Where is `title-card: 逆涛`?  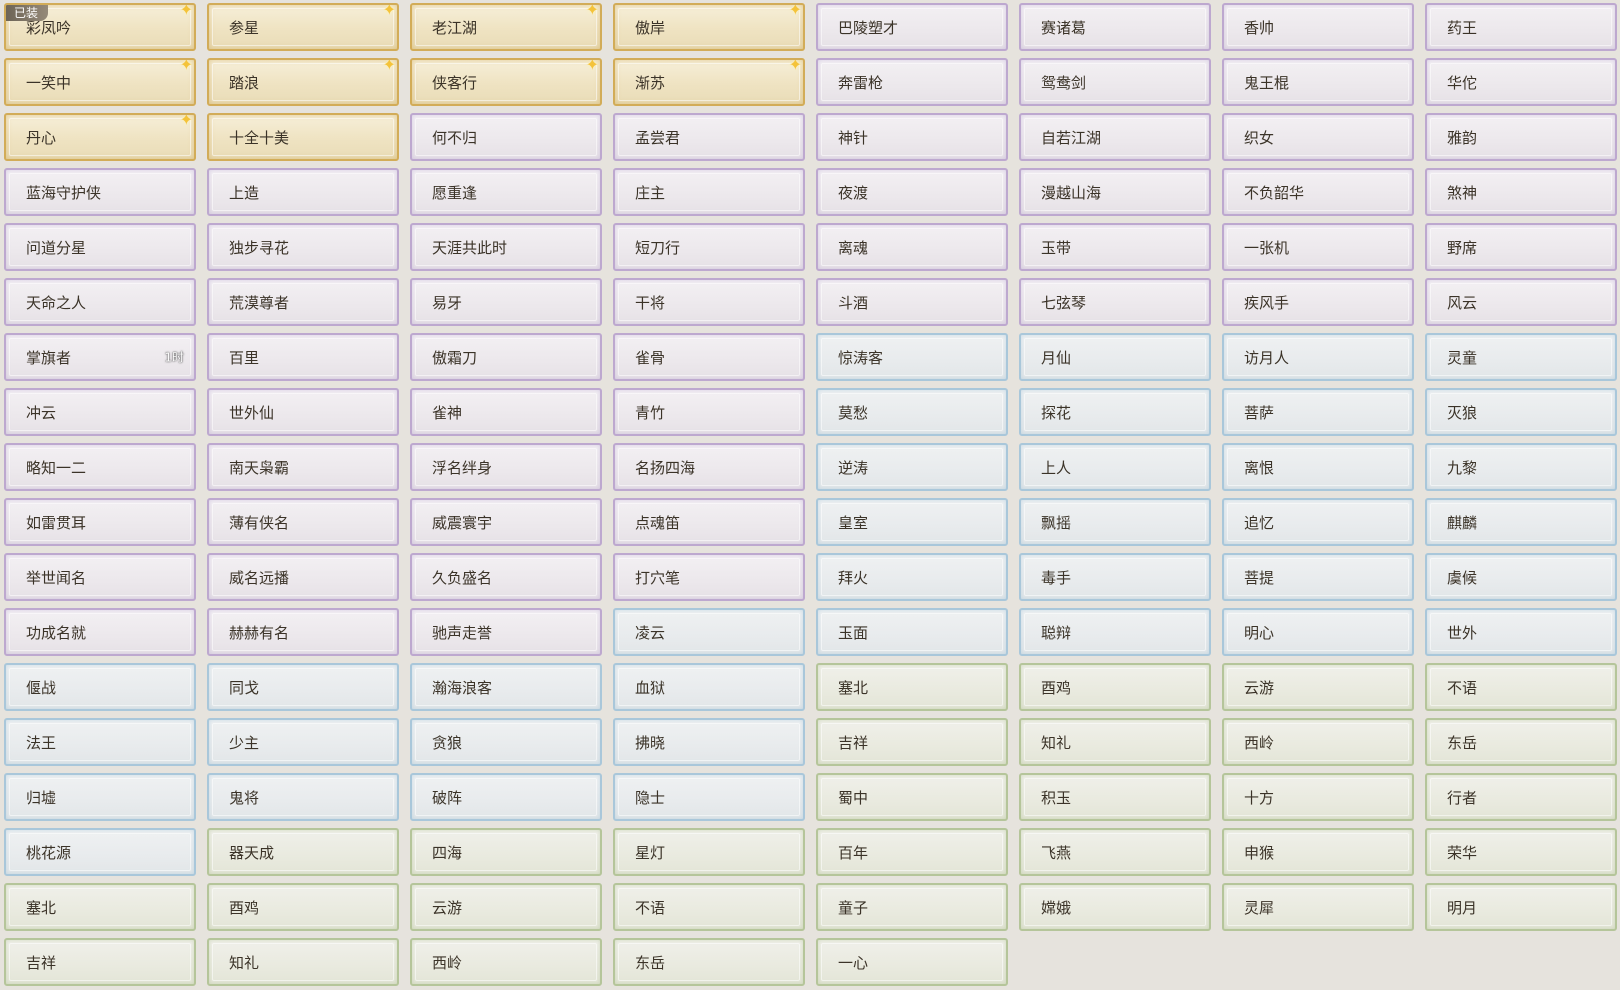 title-card: 逆涛 is located at coordinates (912, 467).